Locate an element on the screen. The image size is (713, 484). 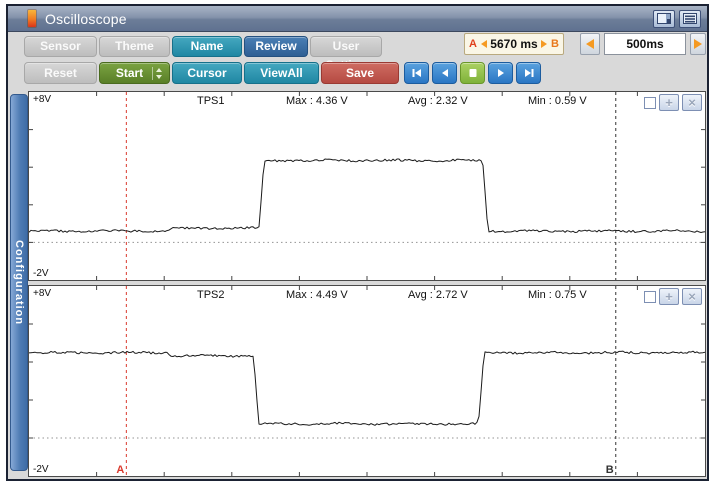
save-button: Save is located at coordinates (360, 73).